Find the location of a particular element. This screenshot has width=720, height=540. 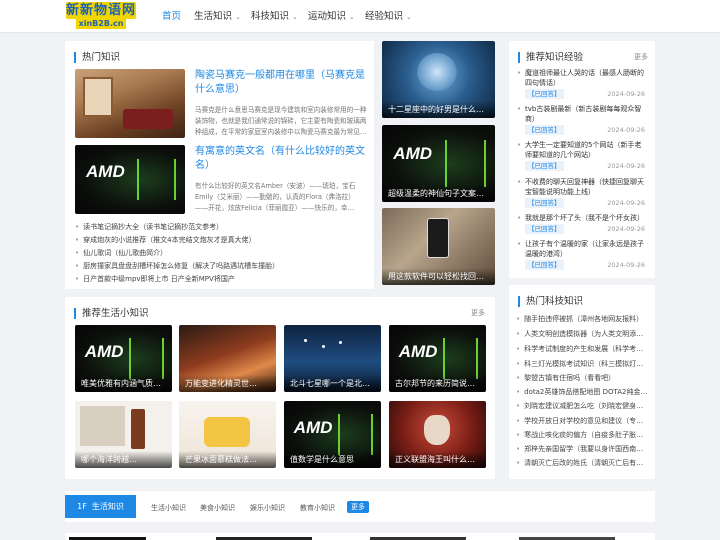

hot-item-image: AMD is located at coordinates (130, 179).